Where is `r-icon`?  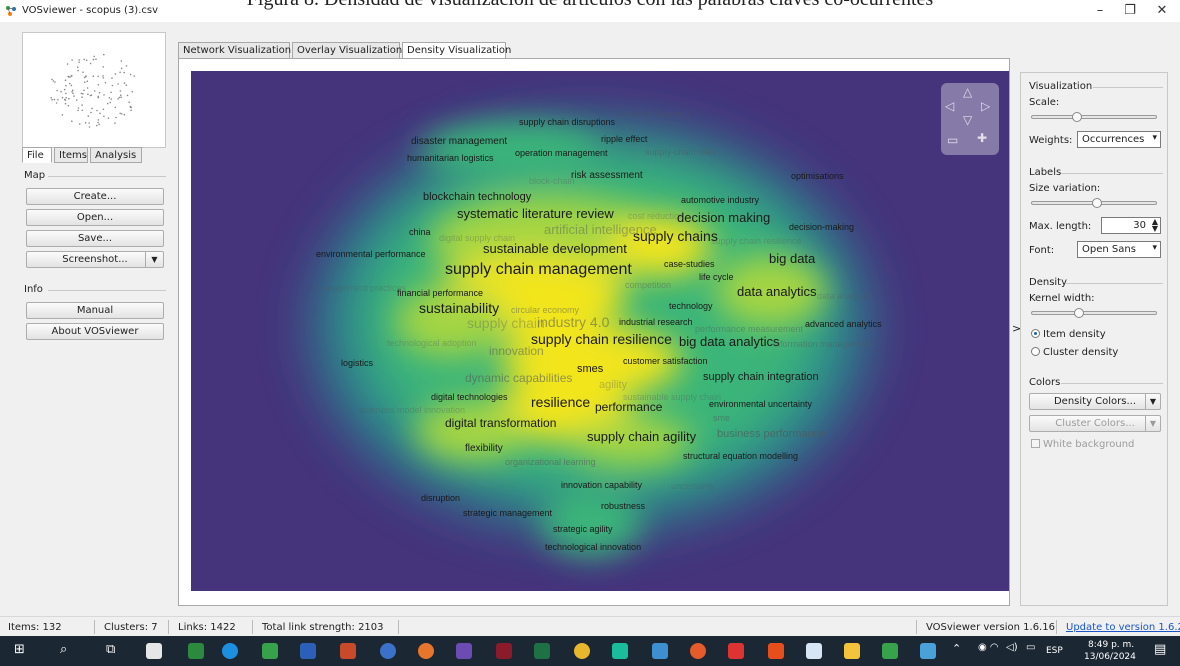 r-icon is located at coordinates (388, 651).